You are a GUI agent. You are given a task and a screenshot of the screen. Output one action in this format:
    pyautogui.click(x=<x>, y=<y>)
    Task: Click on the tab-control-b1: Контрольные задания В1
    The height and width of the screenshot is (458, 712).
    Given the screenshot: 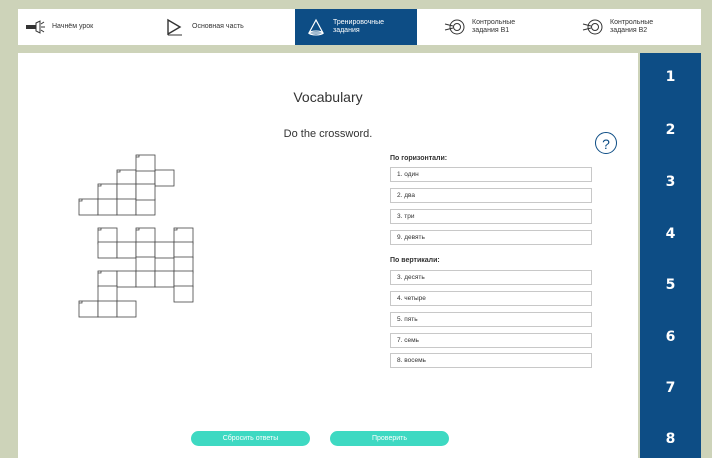 What is the action you would take?
    pyautogui.click(x=504, y=27)
    